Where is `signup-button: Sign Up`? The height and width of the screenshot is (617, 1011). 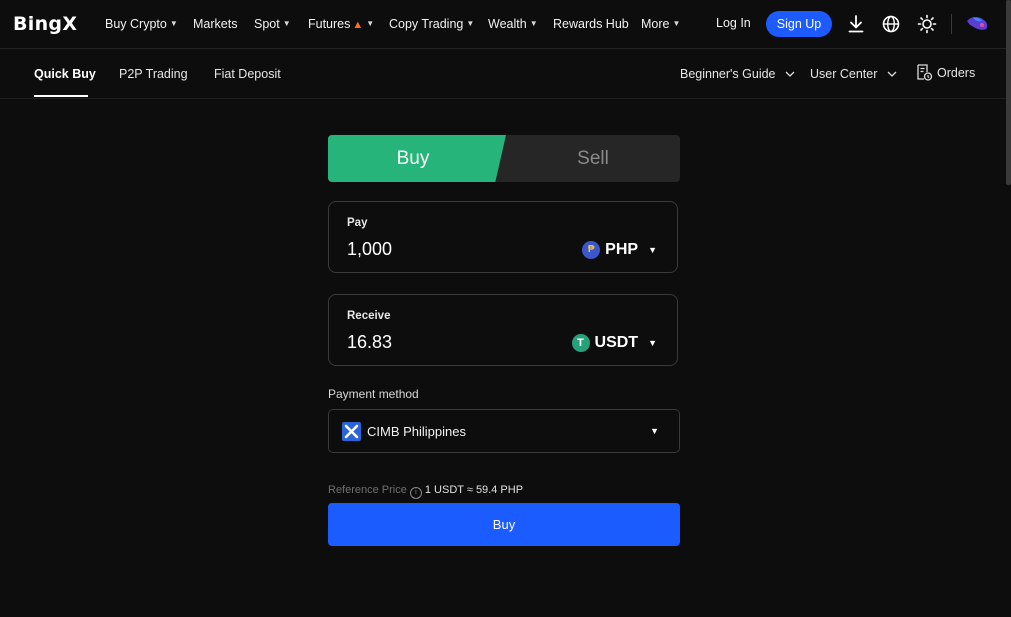
signup-button: Sign Up is located at coordinates (799, 24).